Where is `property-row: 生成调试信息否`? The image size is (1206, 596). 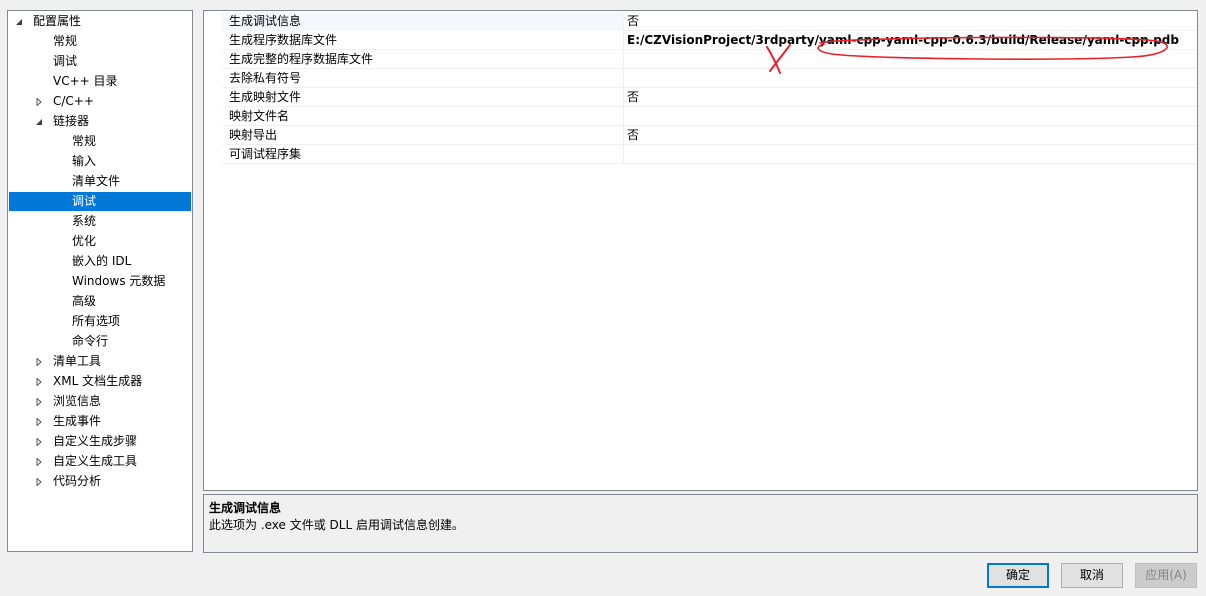 property-row: 生成调试信息否 is located at coordinates (700, 21).